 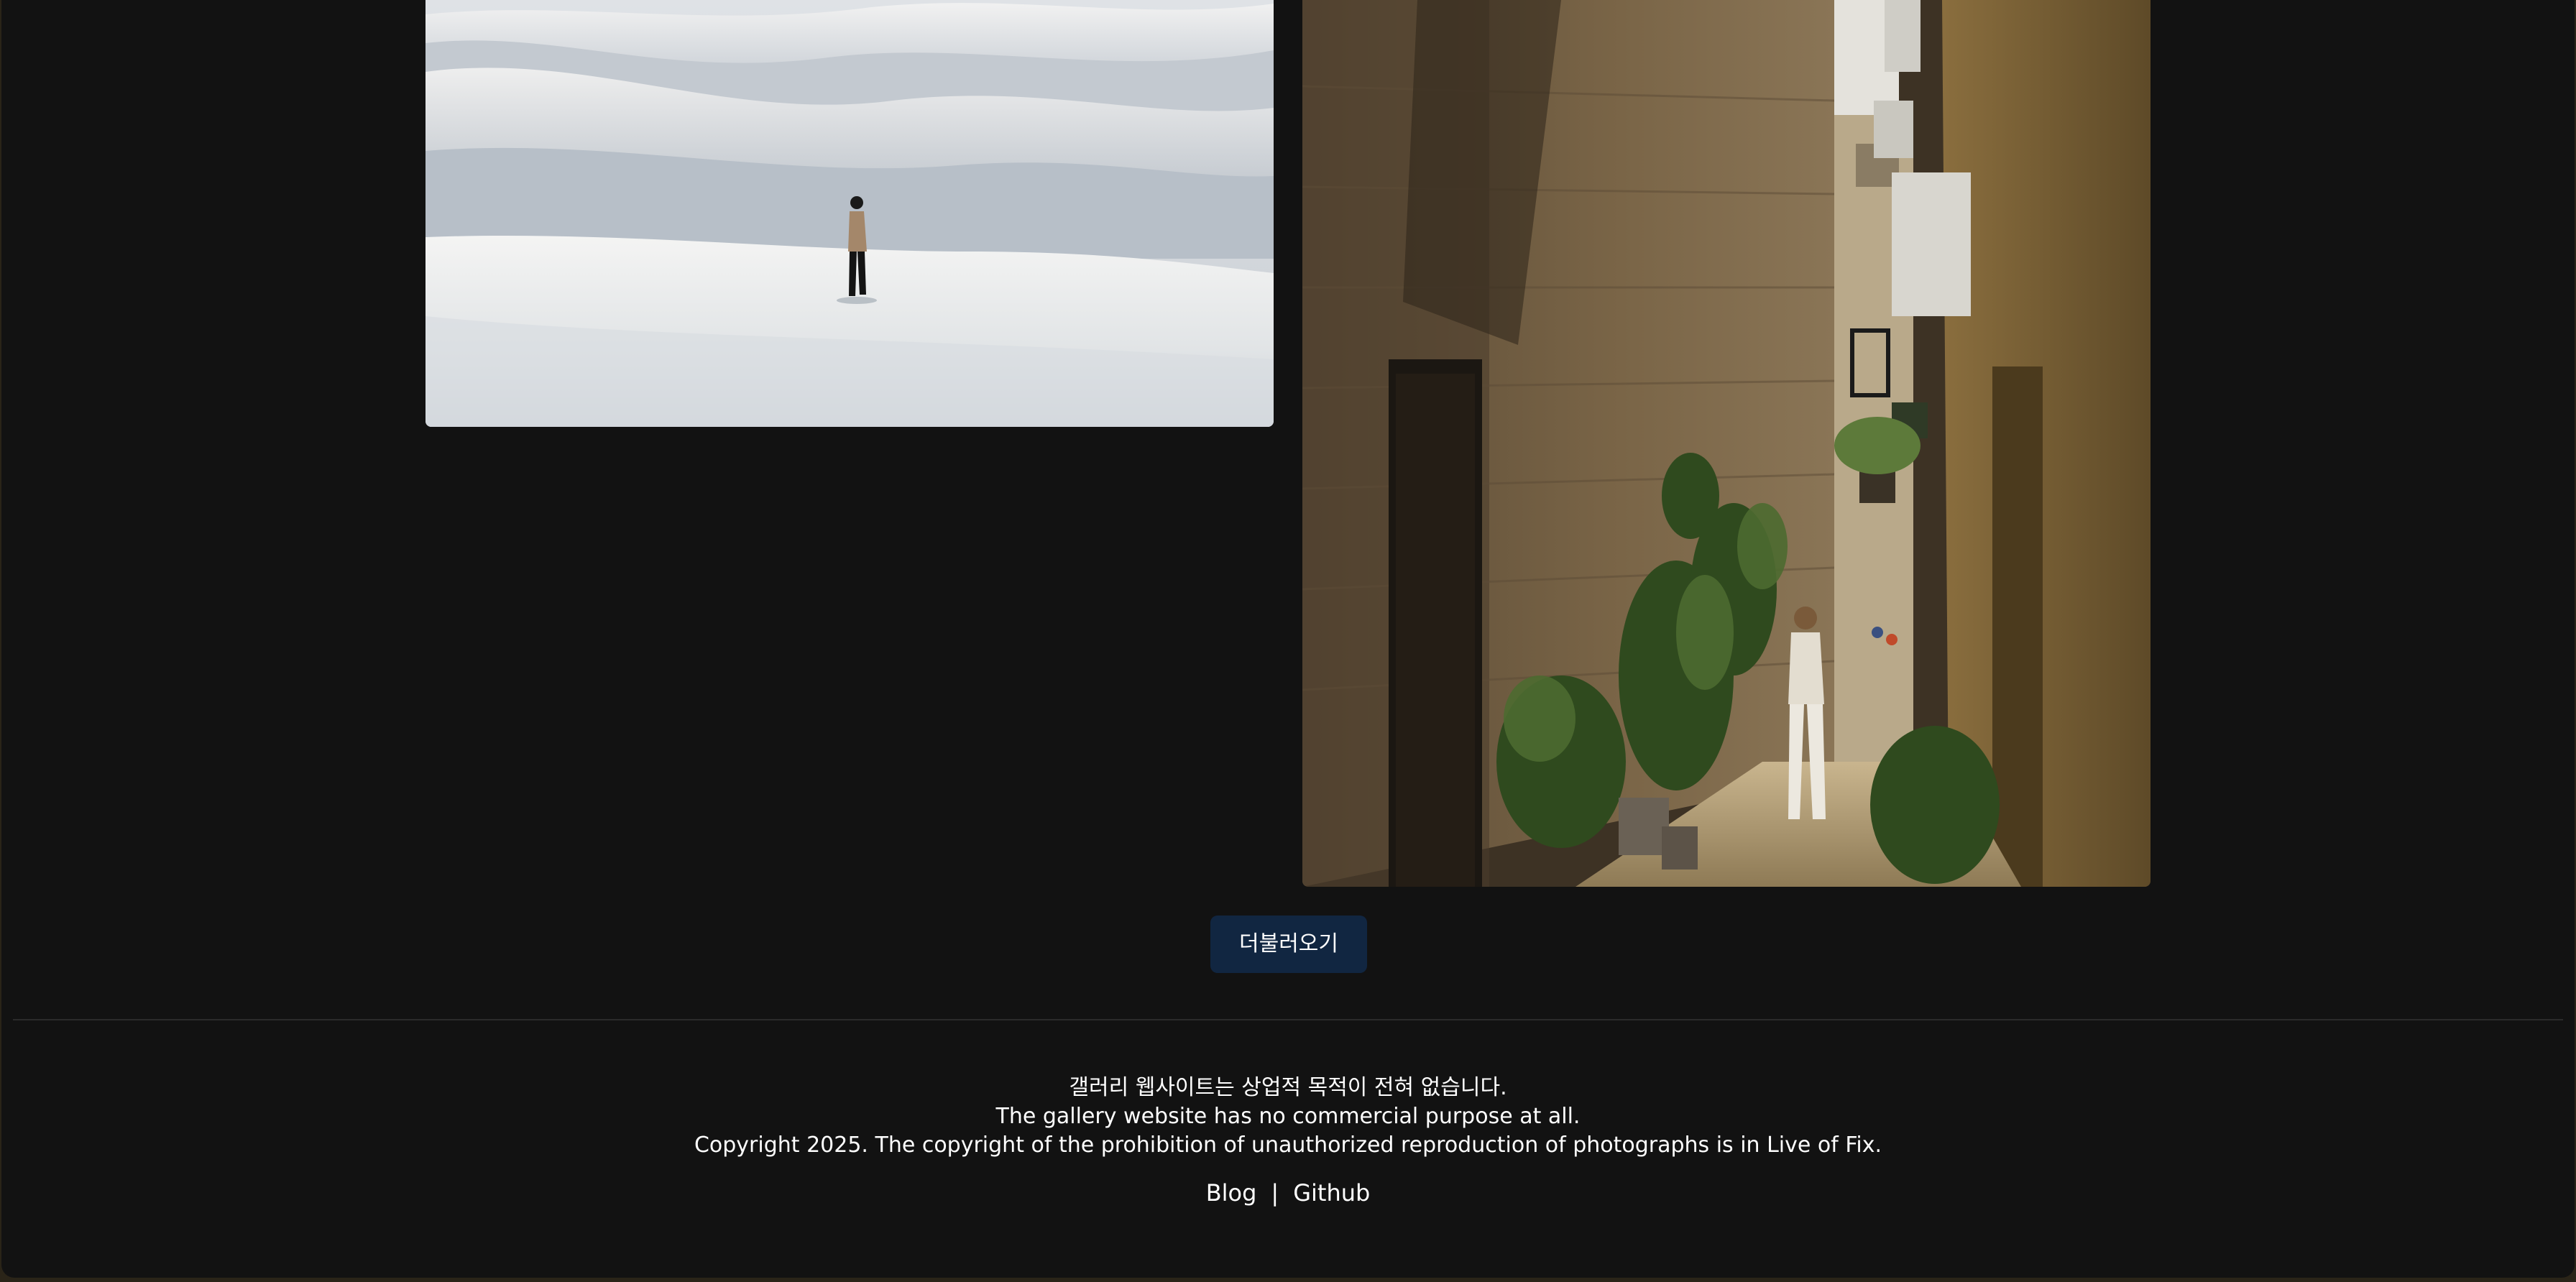 What do you see at coordinates (1288, 1019) in the screenshot?
I see `footer-divider` at bounding box center [1288, 1019].